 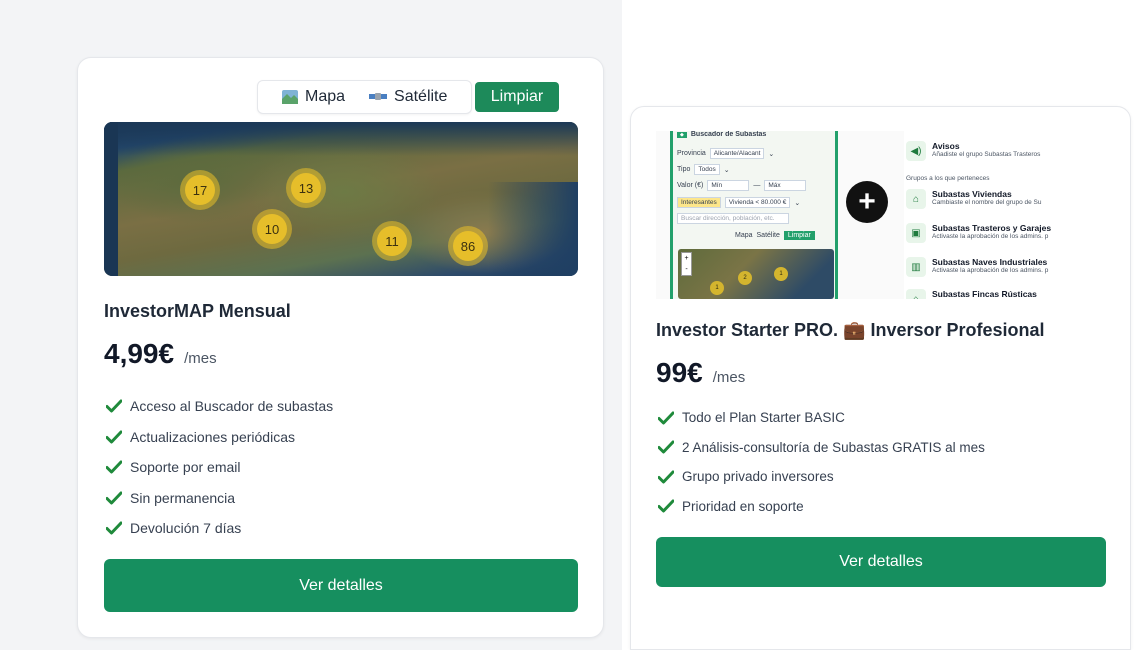 I want to click on preview-mini-map: + - 1 2 1, so click(x=756, y=274).